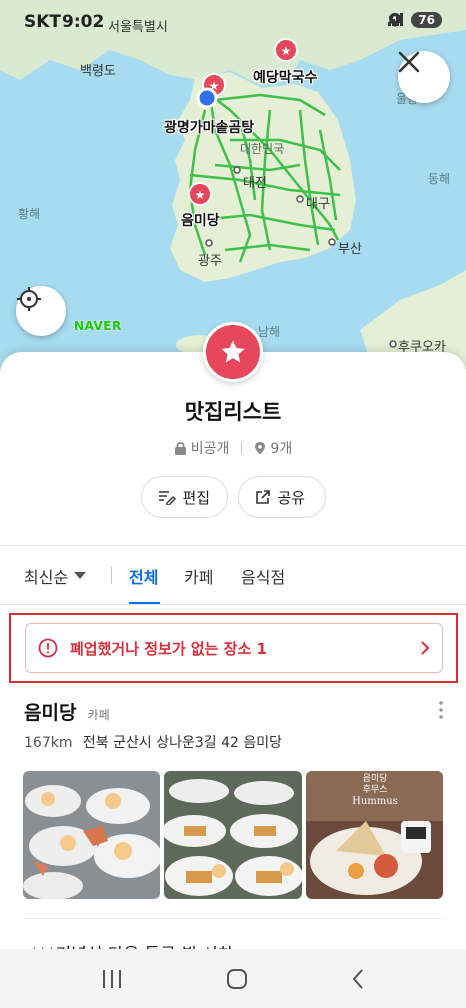 The width and height of the screenshot is (466, 1008). Describe the element at coordinates (210, 261) in the screenshot. I see `map-label-gwangju: 광주` at that location.